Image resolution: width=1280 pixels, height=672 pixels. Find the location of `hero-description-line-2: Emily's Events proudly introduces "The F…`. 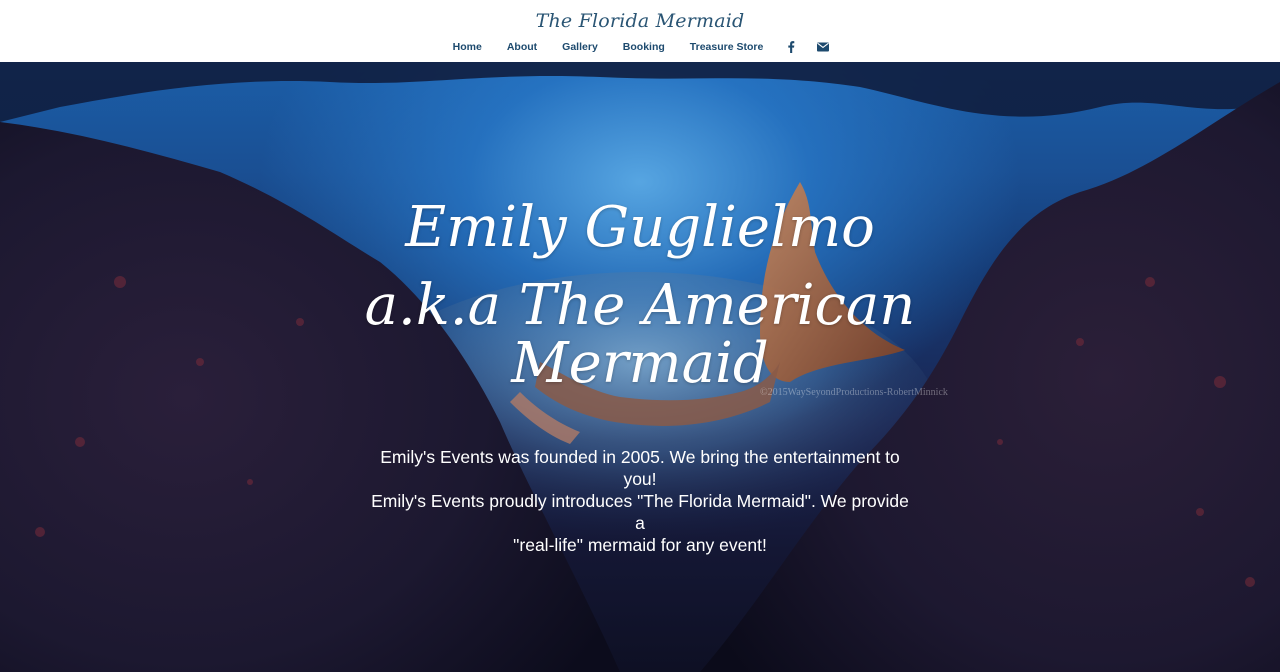

hero-description-line-2: Emily's Events proudly introduces "The F… is located at coordinates (640, 512).